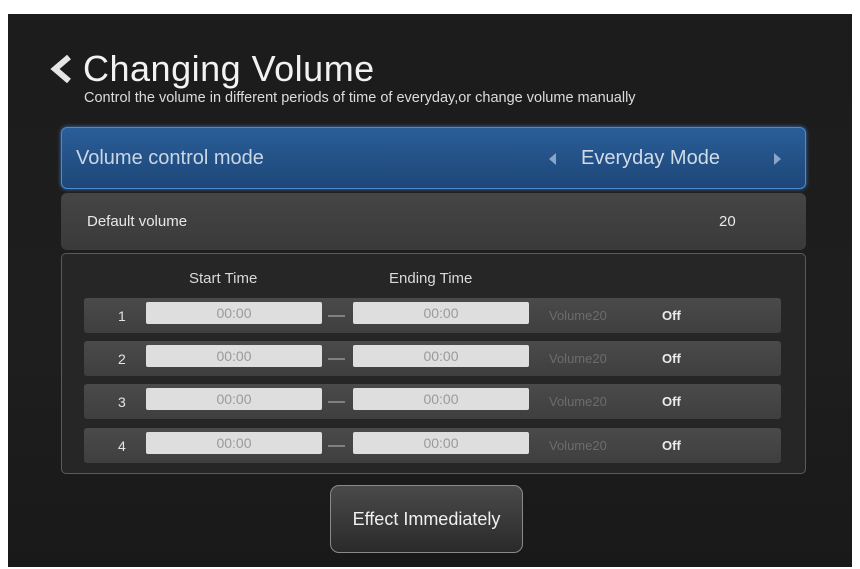  I want to click on row-number: 1, so click(122, 316).